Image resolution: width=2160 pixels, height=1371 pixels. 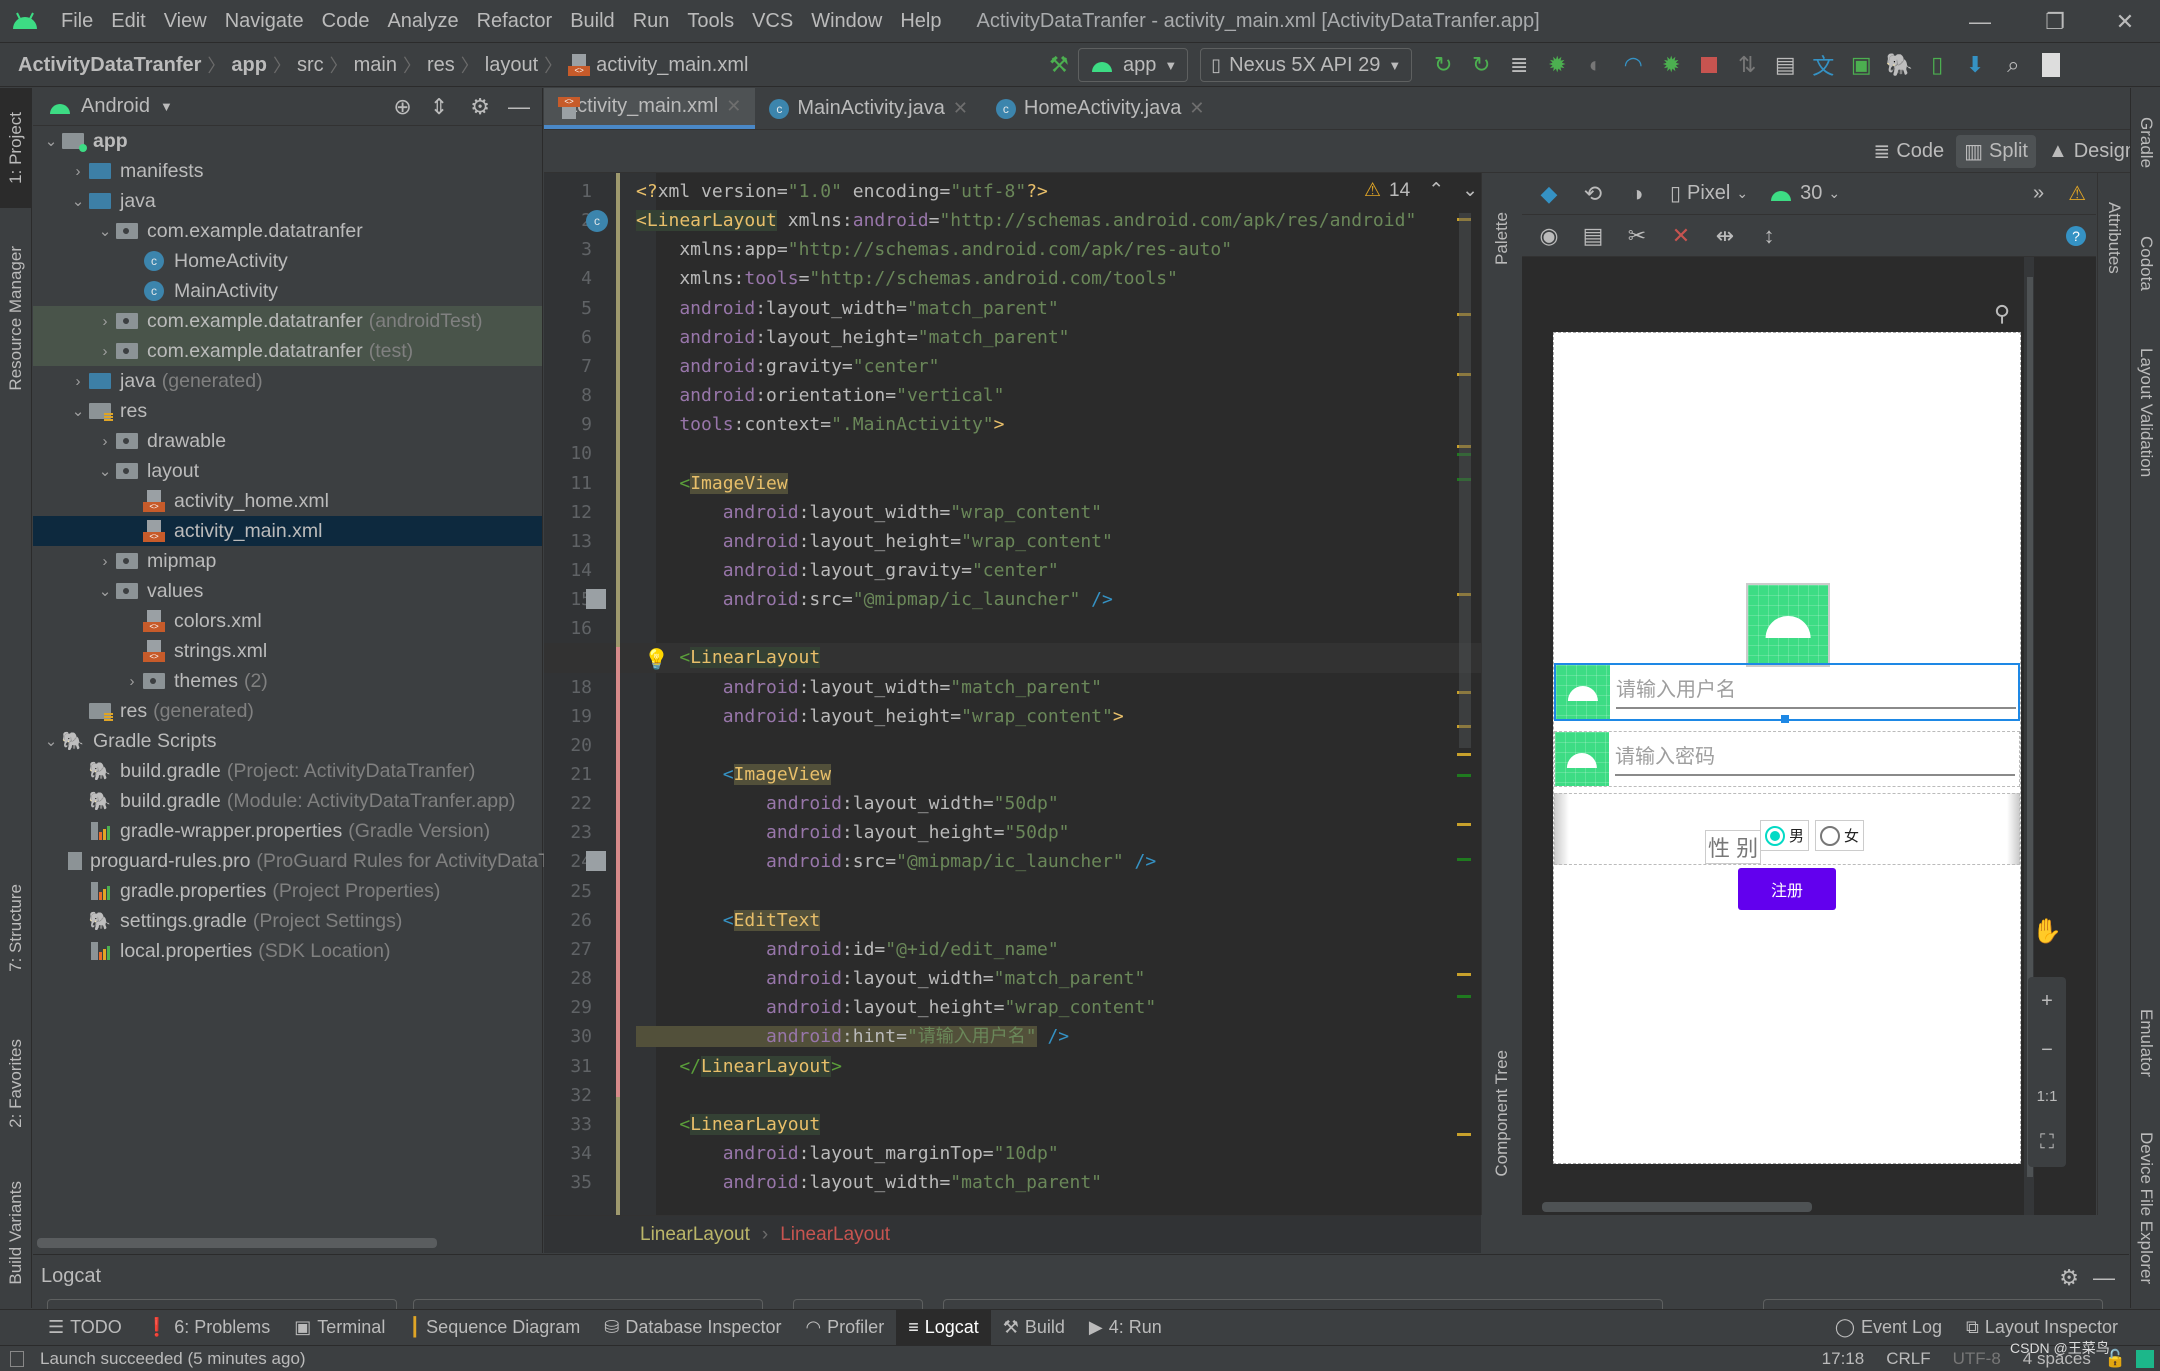 What do you see at coordinates (1677, 1207) in the screenshot?
I see `canvas-horizontal-scrollbar` at bounding box center [1677, 1207].